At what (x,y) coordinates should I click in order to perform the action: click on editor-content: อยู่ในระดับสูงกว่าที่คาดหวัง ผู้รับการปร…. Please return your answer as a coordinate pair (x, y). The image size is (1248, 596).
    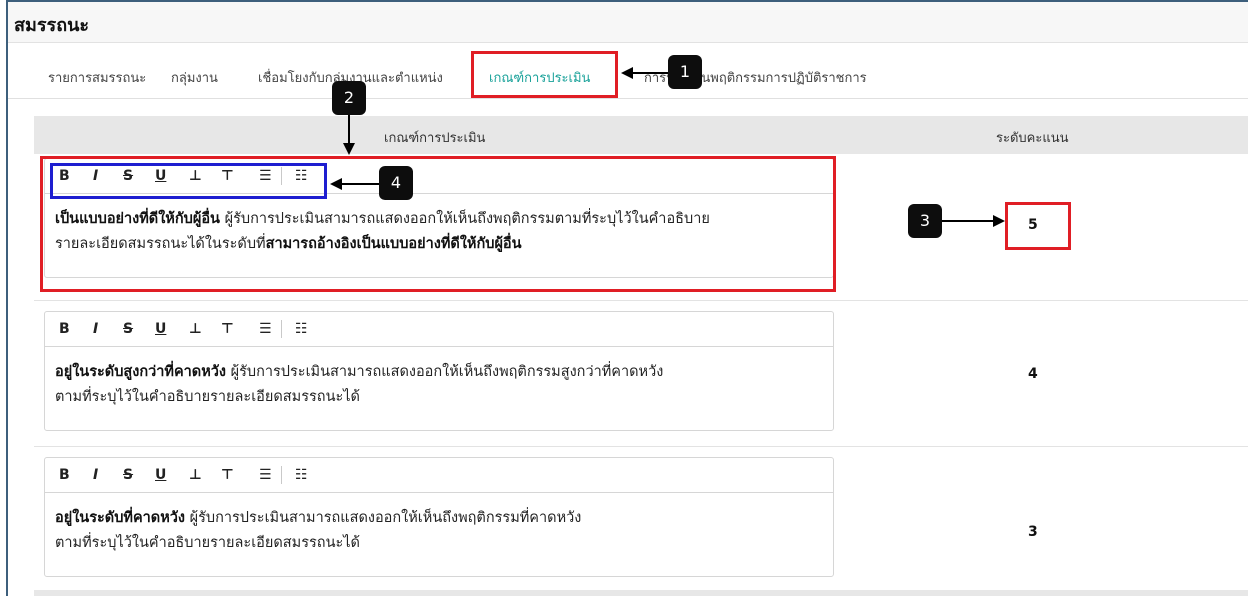
    Looking at the image, I should click on (435, 385).